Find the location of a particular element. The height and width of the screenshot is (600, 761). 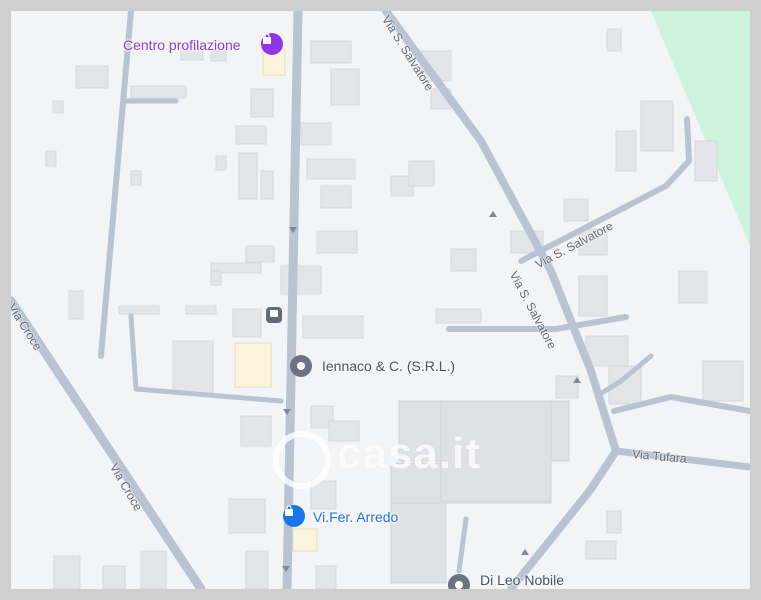

lot-vifer is located at coordinates (305, 540).